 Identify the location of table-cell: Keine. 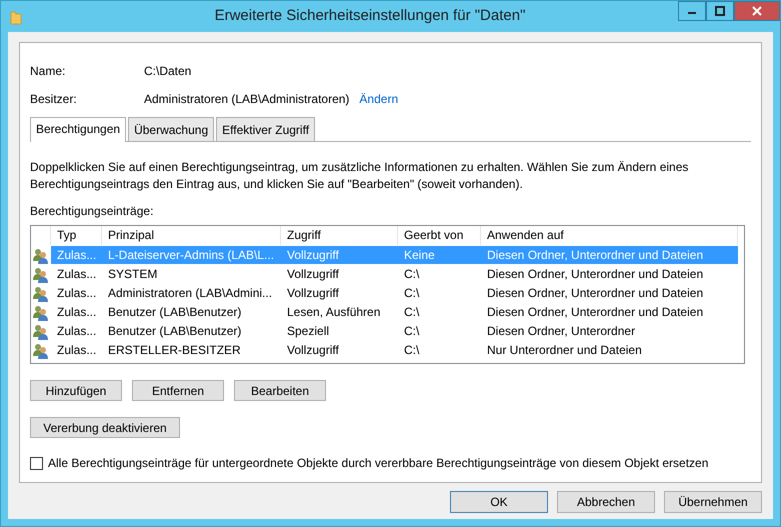
(439, 255).